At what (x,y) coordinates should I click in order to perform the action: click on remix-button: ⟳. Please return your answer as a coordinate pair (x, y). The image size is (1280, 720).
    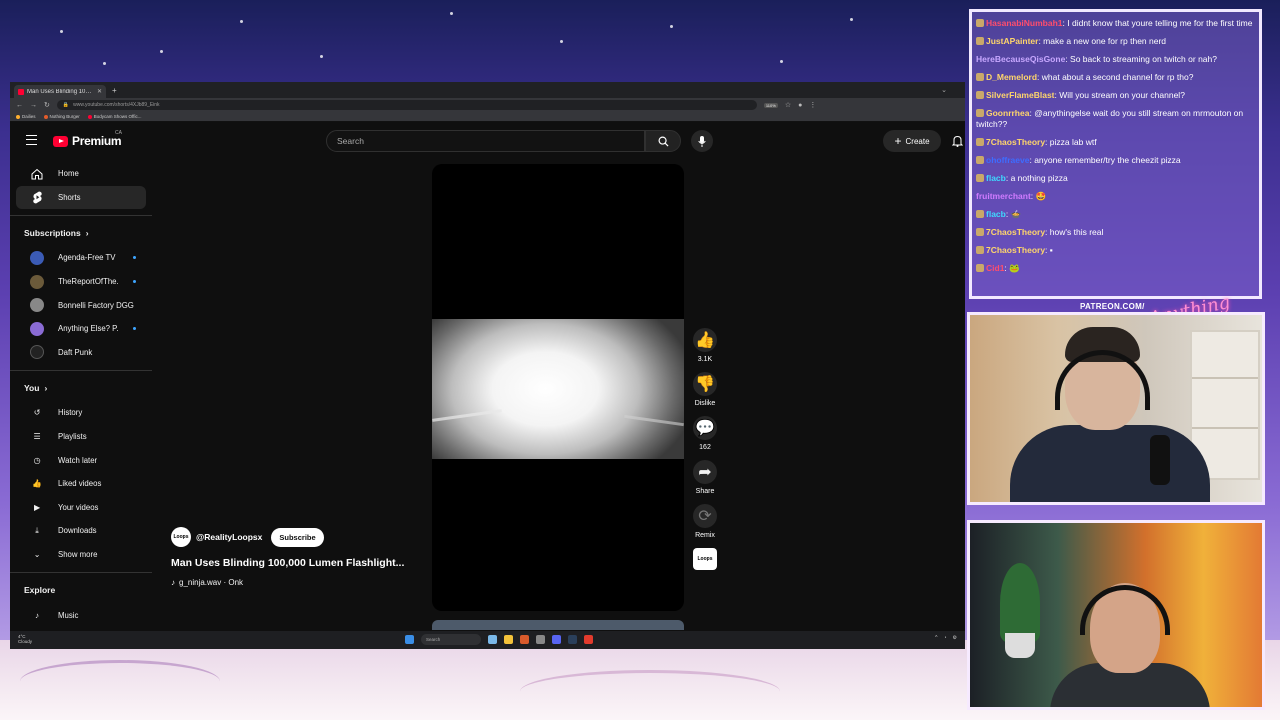
    Looking at the image, I should click on (705, 516).